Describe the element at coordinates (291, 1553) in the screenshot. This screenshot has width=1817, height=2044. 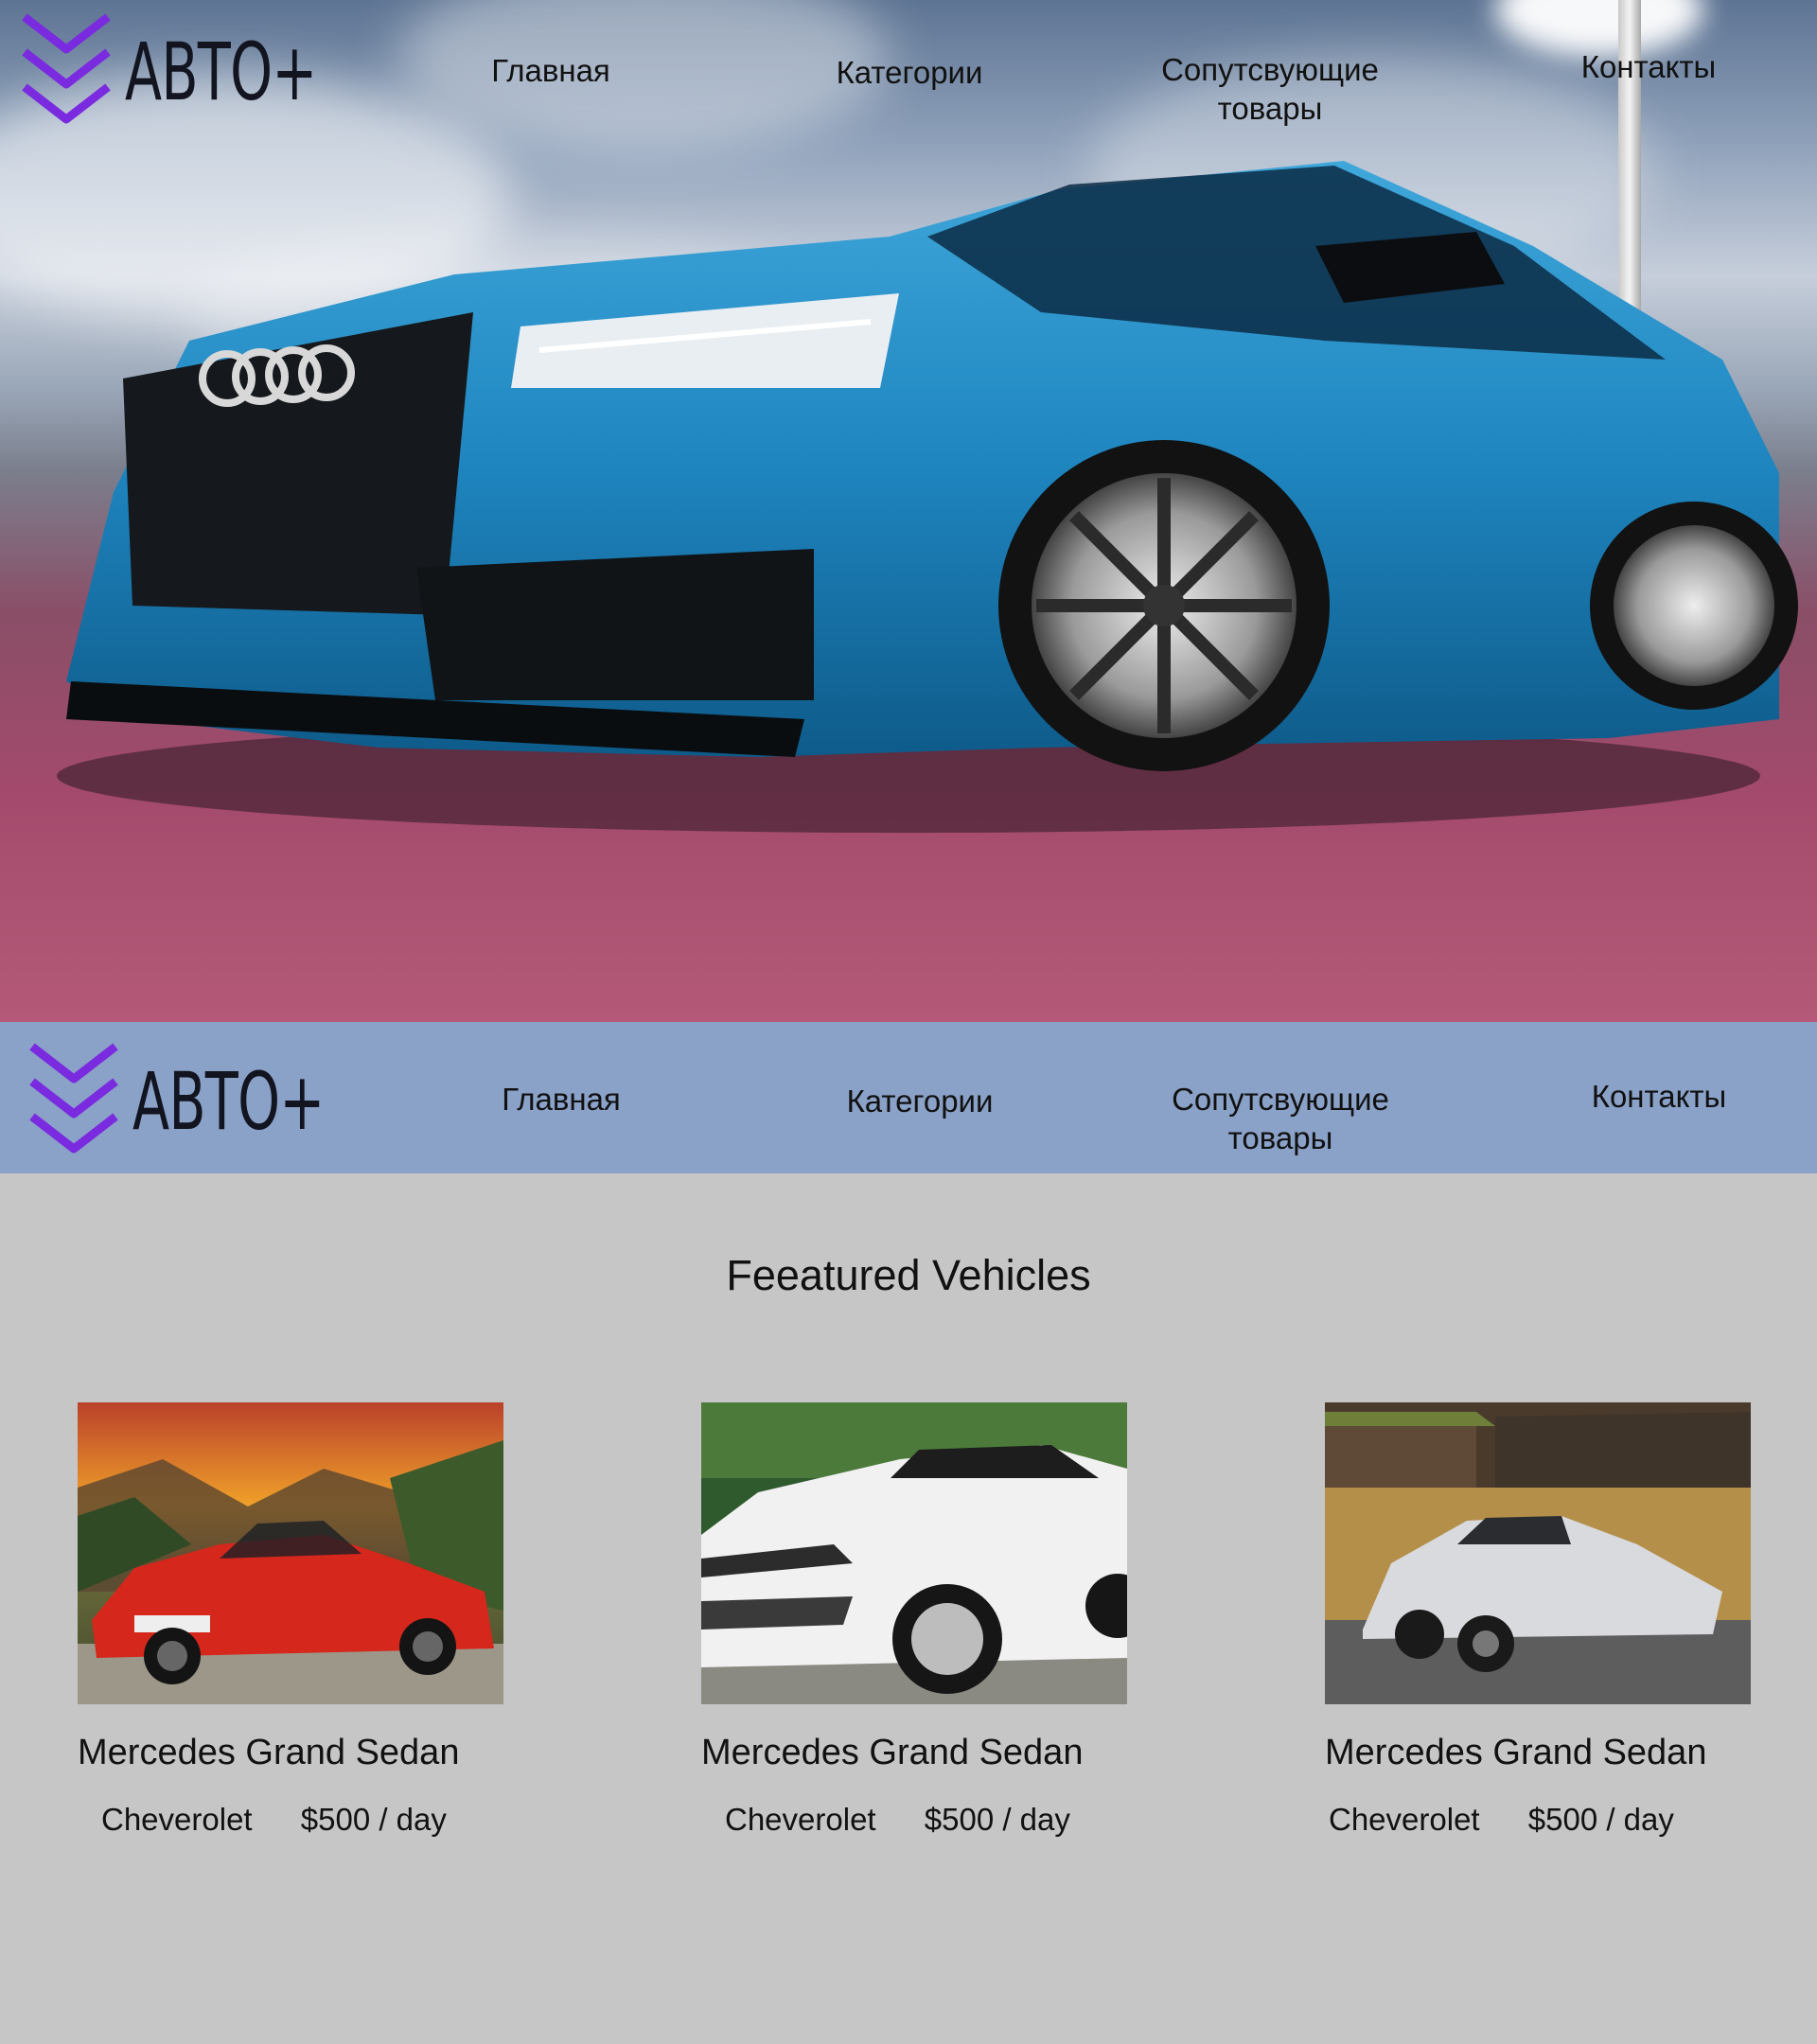
I see `vehicle-photo-red-convertible` at that location.